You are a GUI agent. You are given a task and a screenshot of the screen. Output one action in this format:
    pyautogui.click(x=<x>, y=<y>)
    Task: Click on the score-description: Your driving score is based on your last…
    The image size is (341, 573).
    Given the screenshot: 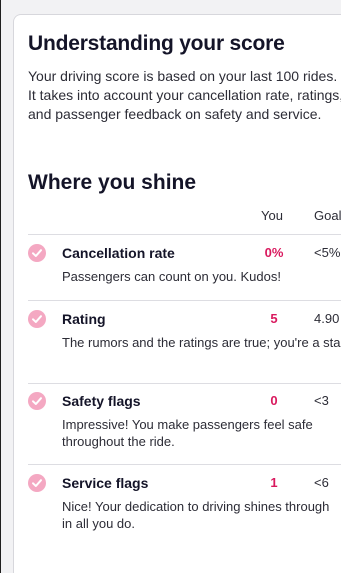 What is the action you would take?
    pyautogui.click(x=184, y=95)
    